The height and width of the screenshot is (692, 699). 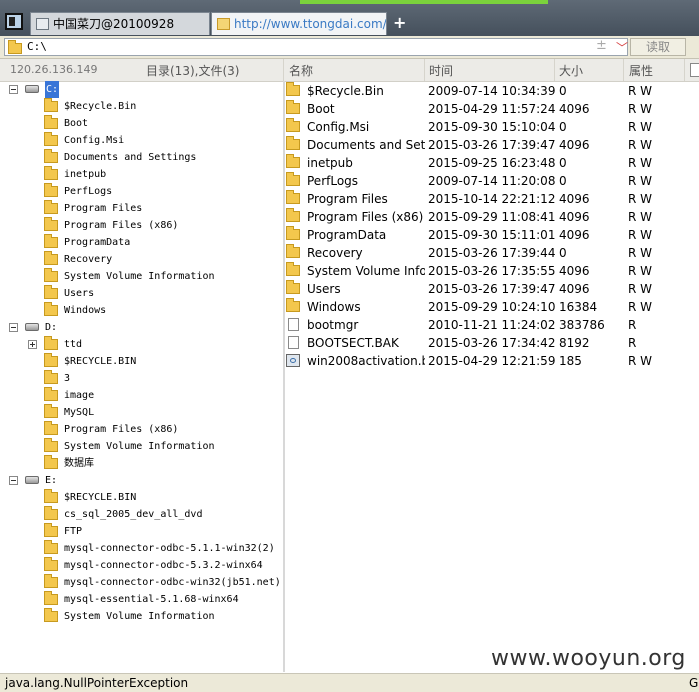 I want to click on file-time: 2015-10-14 22:21:12, so click(x=492, y=199).